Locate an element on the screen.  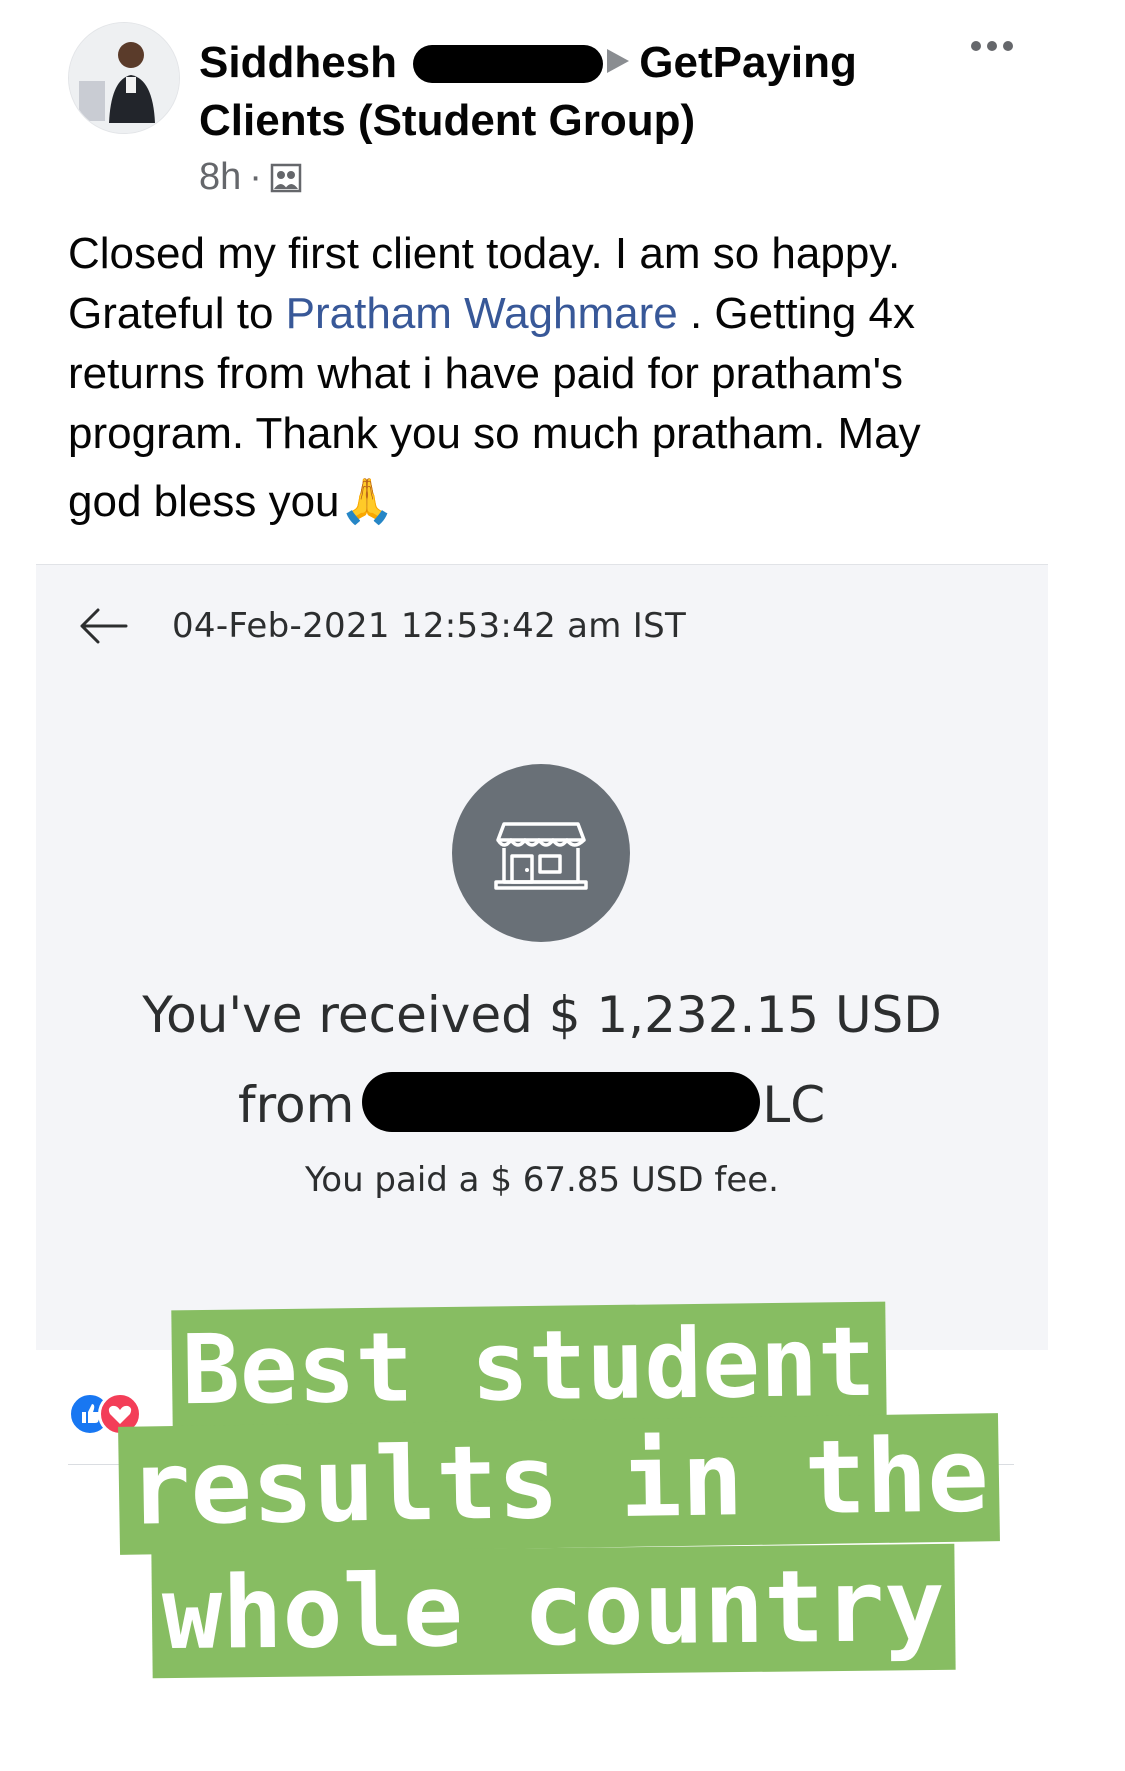
sender-line: from LC is located at coordinates (531, 1103).